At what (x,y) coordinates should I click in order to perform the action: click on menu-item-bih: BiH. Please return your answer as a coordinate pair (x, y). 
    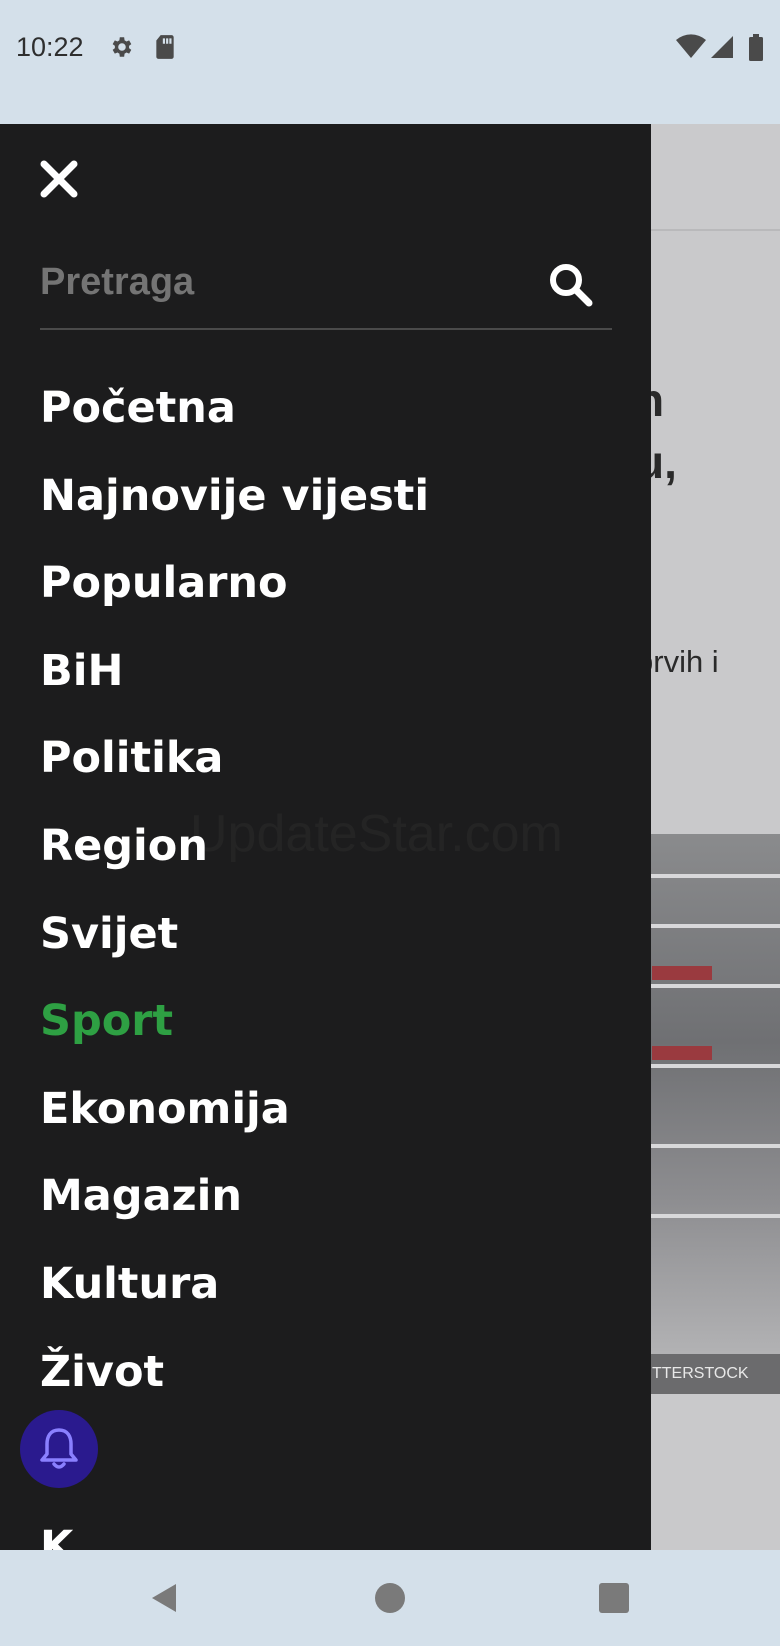
    Looking at the image, I should click on (234, 685).